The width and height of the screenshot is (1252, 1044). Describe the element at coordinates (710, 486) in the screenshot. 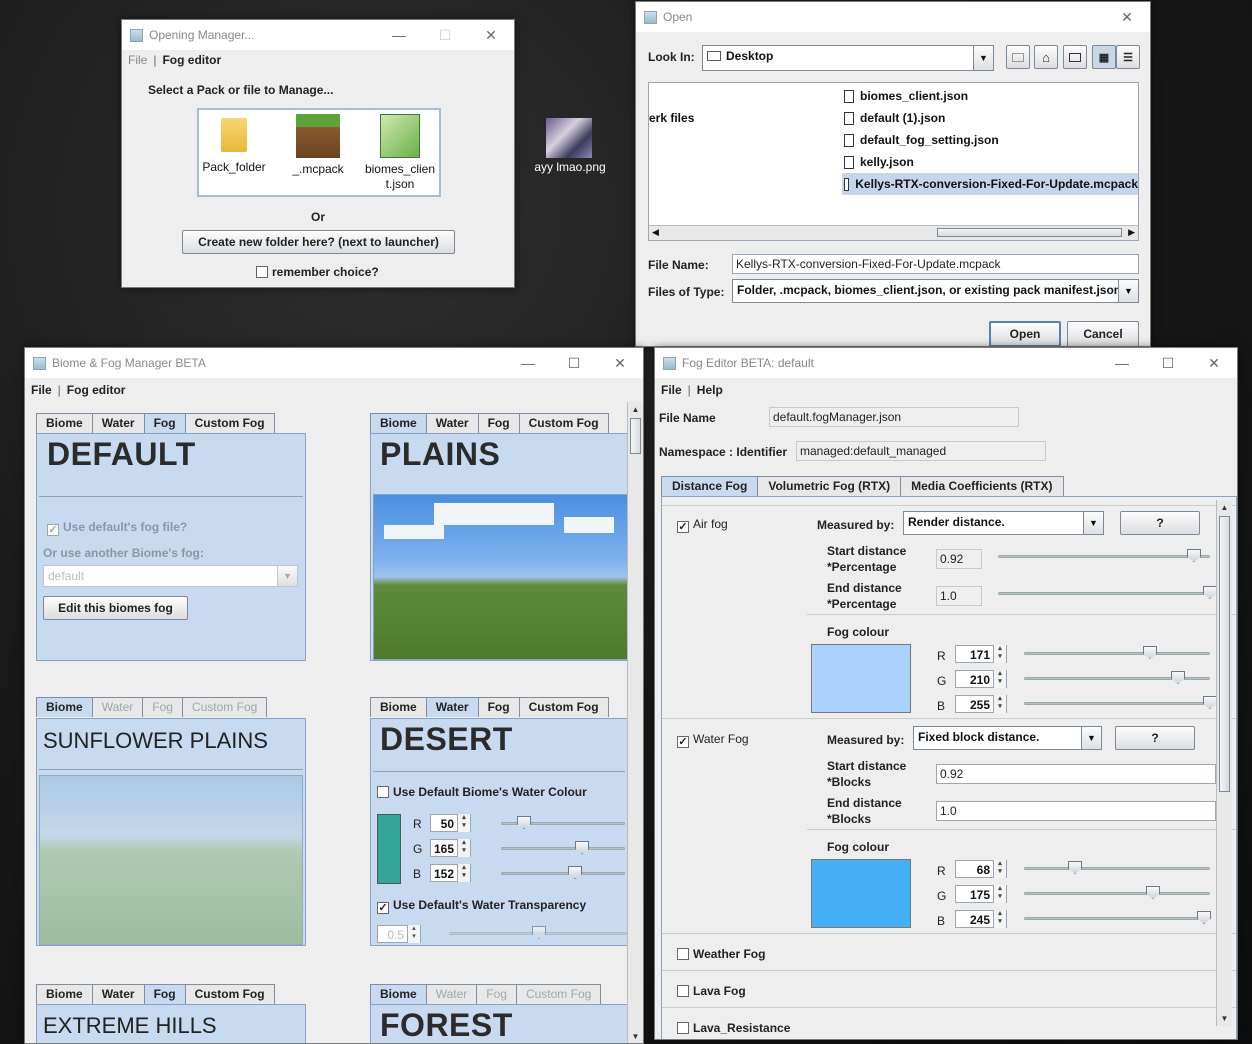

I see `tab-distance-fog: Distance Fog` at that location.